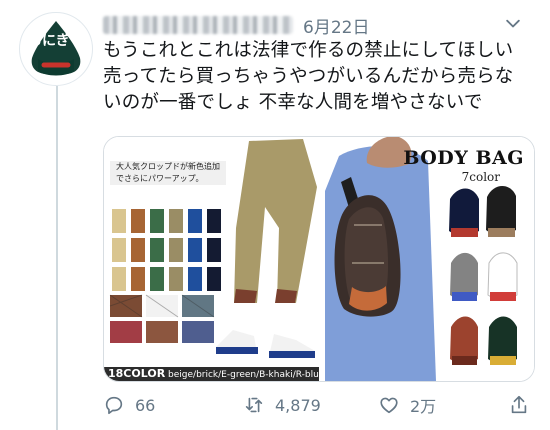 This screenshot has height=430, width=550. What do you see at coordinates (129, 405) in the screenshot?
I see `reply-button: 66` at bounding box center [129, 405].